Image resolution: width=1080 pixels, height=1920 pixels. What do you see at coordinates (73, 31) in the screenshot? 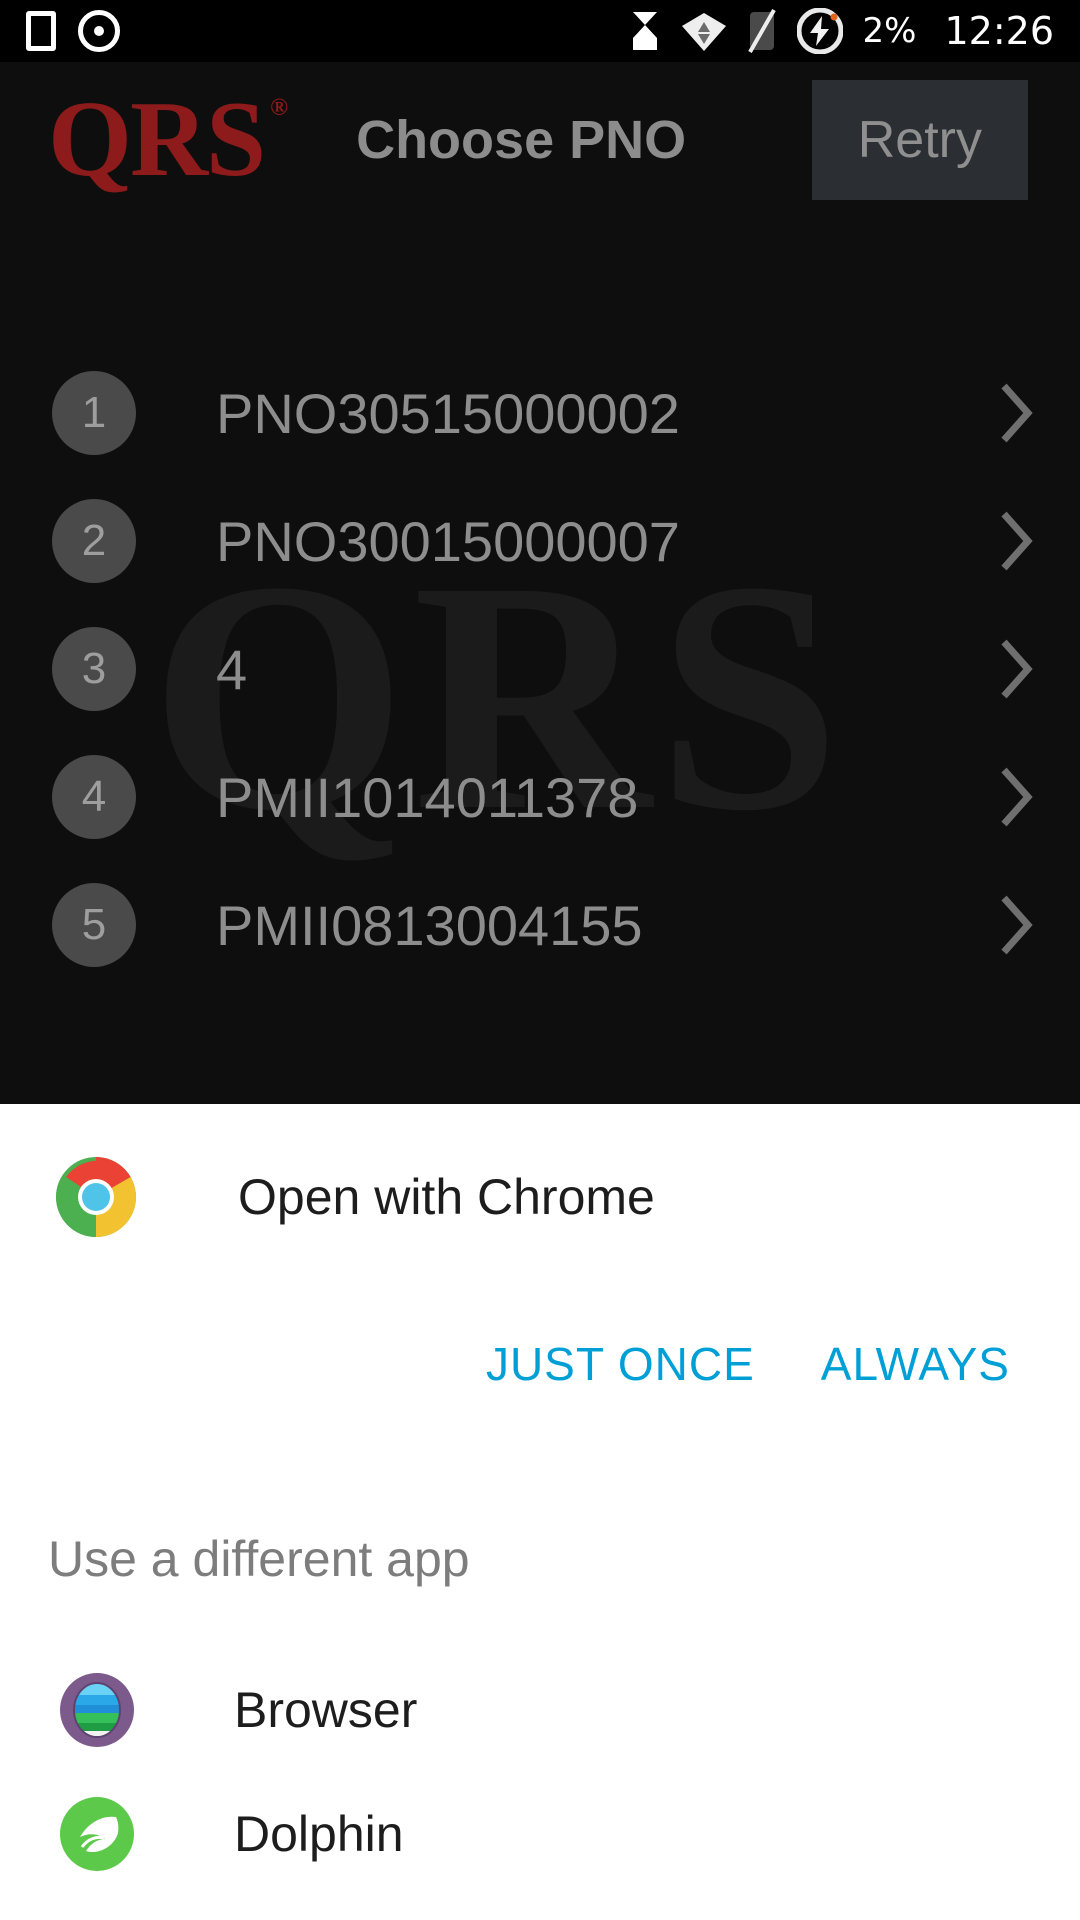
I see `status-bar-left-icons` at bounding box center [73, 31].